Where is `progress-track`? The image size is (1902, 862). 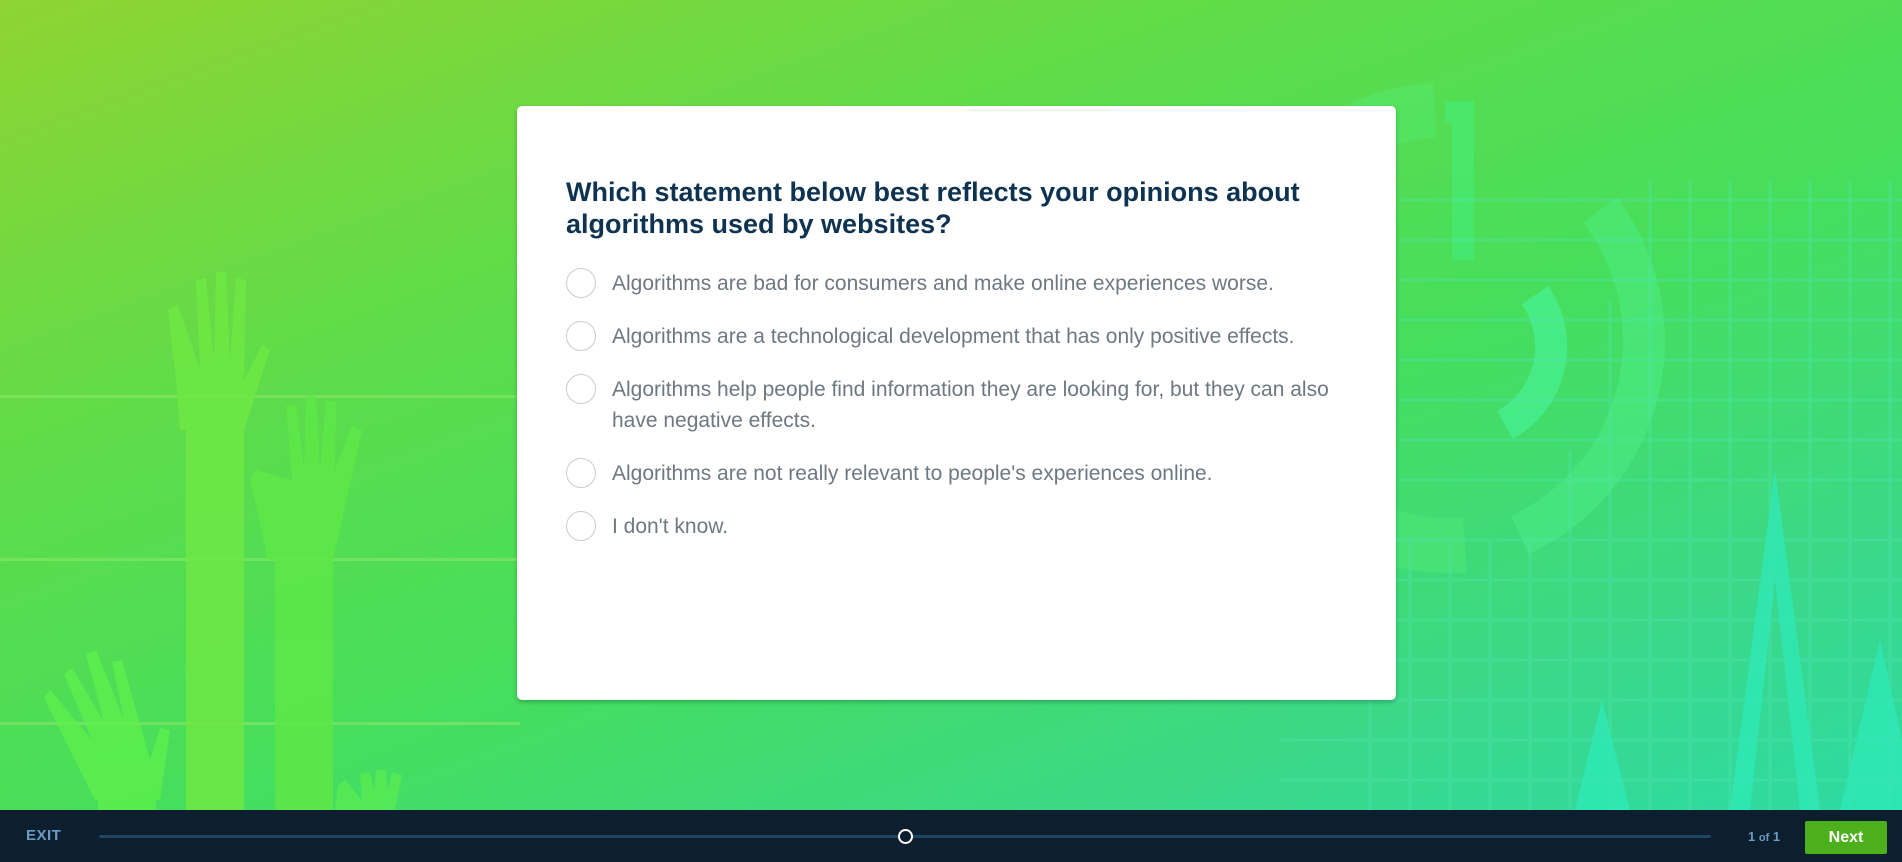
progress-track is located at coordinates (905, 836).